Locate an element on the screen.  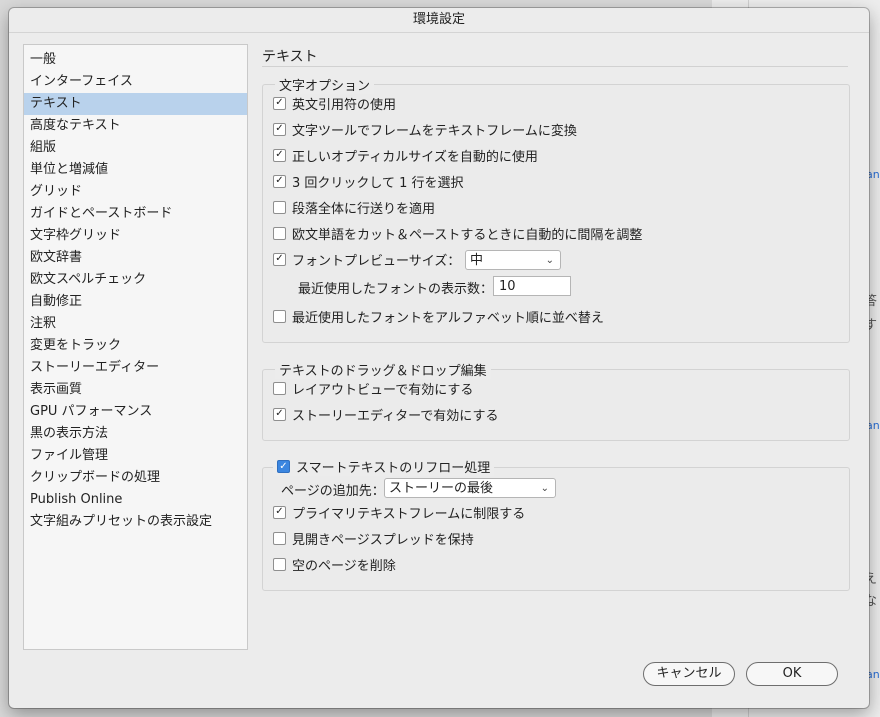
sidebar-item-autocorrect: 自動修正 is located at coordinates (135, 302).